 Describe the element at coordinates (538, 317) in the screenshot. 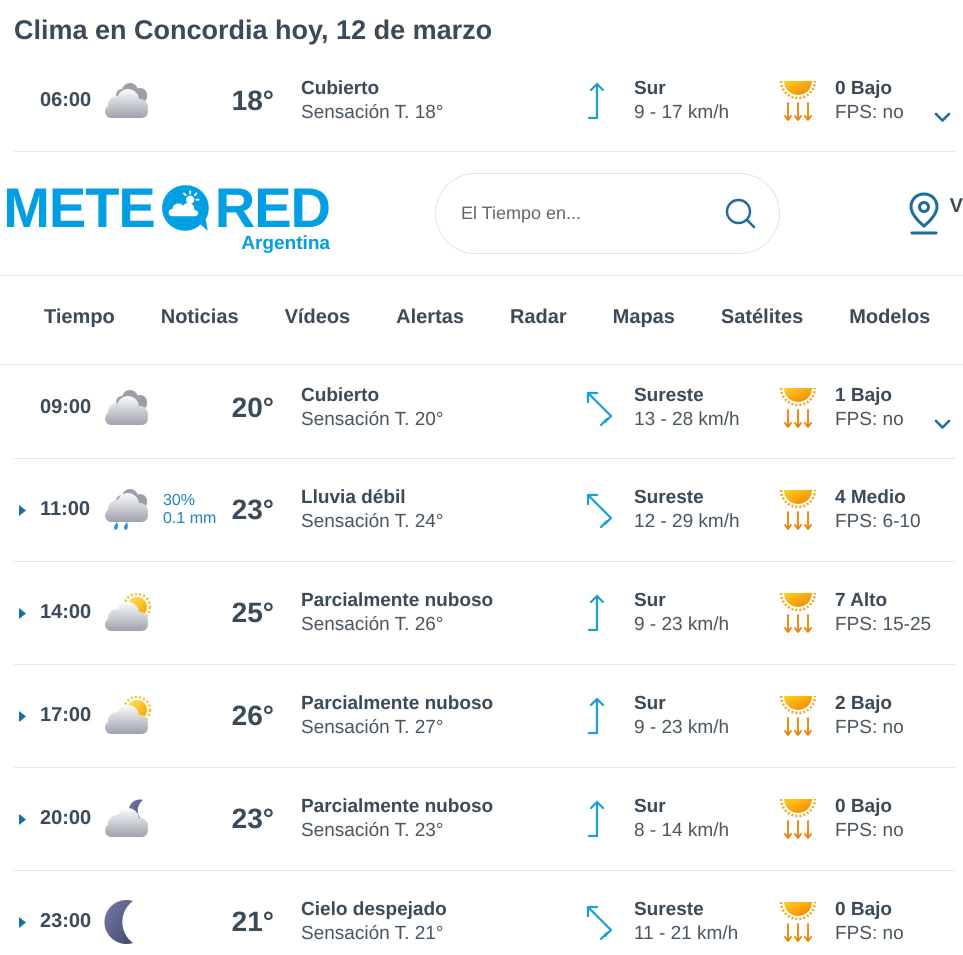

I see `nav-link: Radar` at that location.